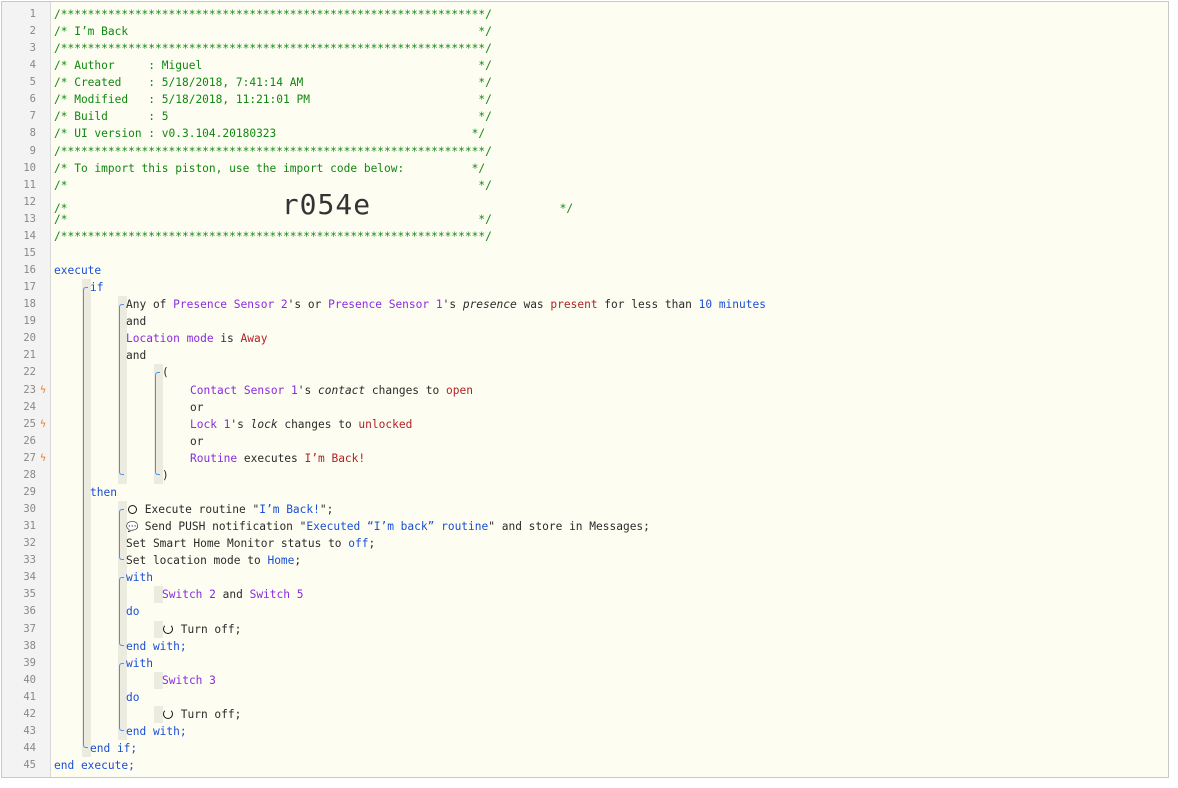  I want to click on line-number: 33, so click(29, 560).